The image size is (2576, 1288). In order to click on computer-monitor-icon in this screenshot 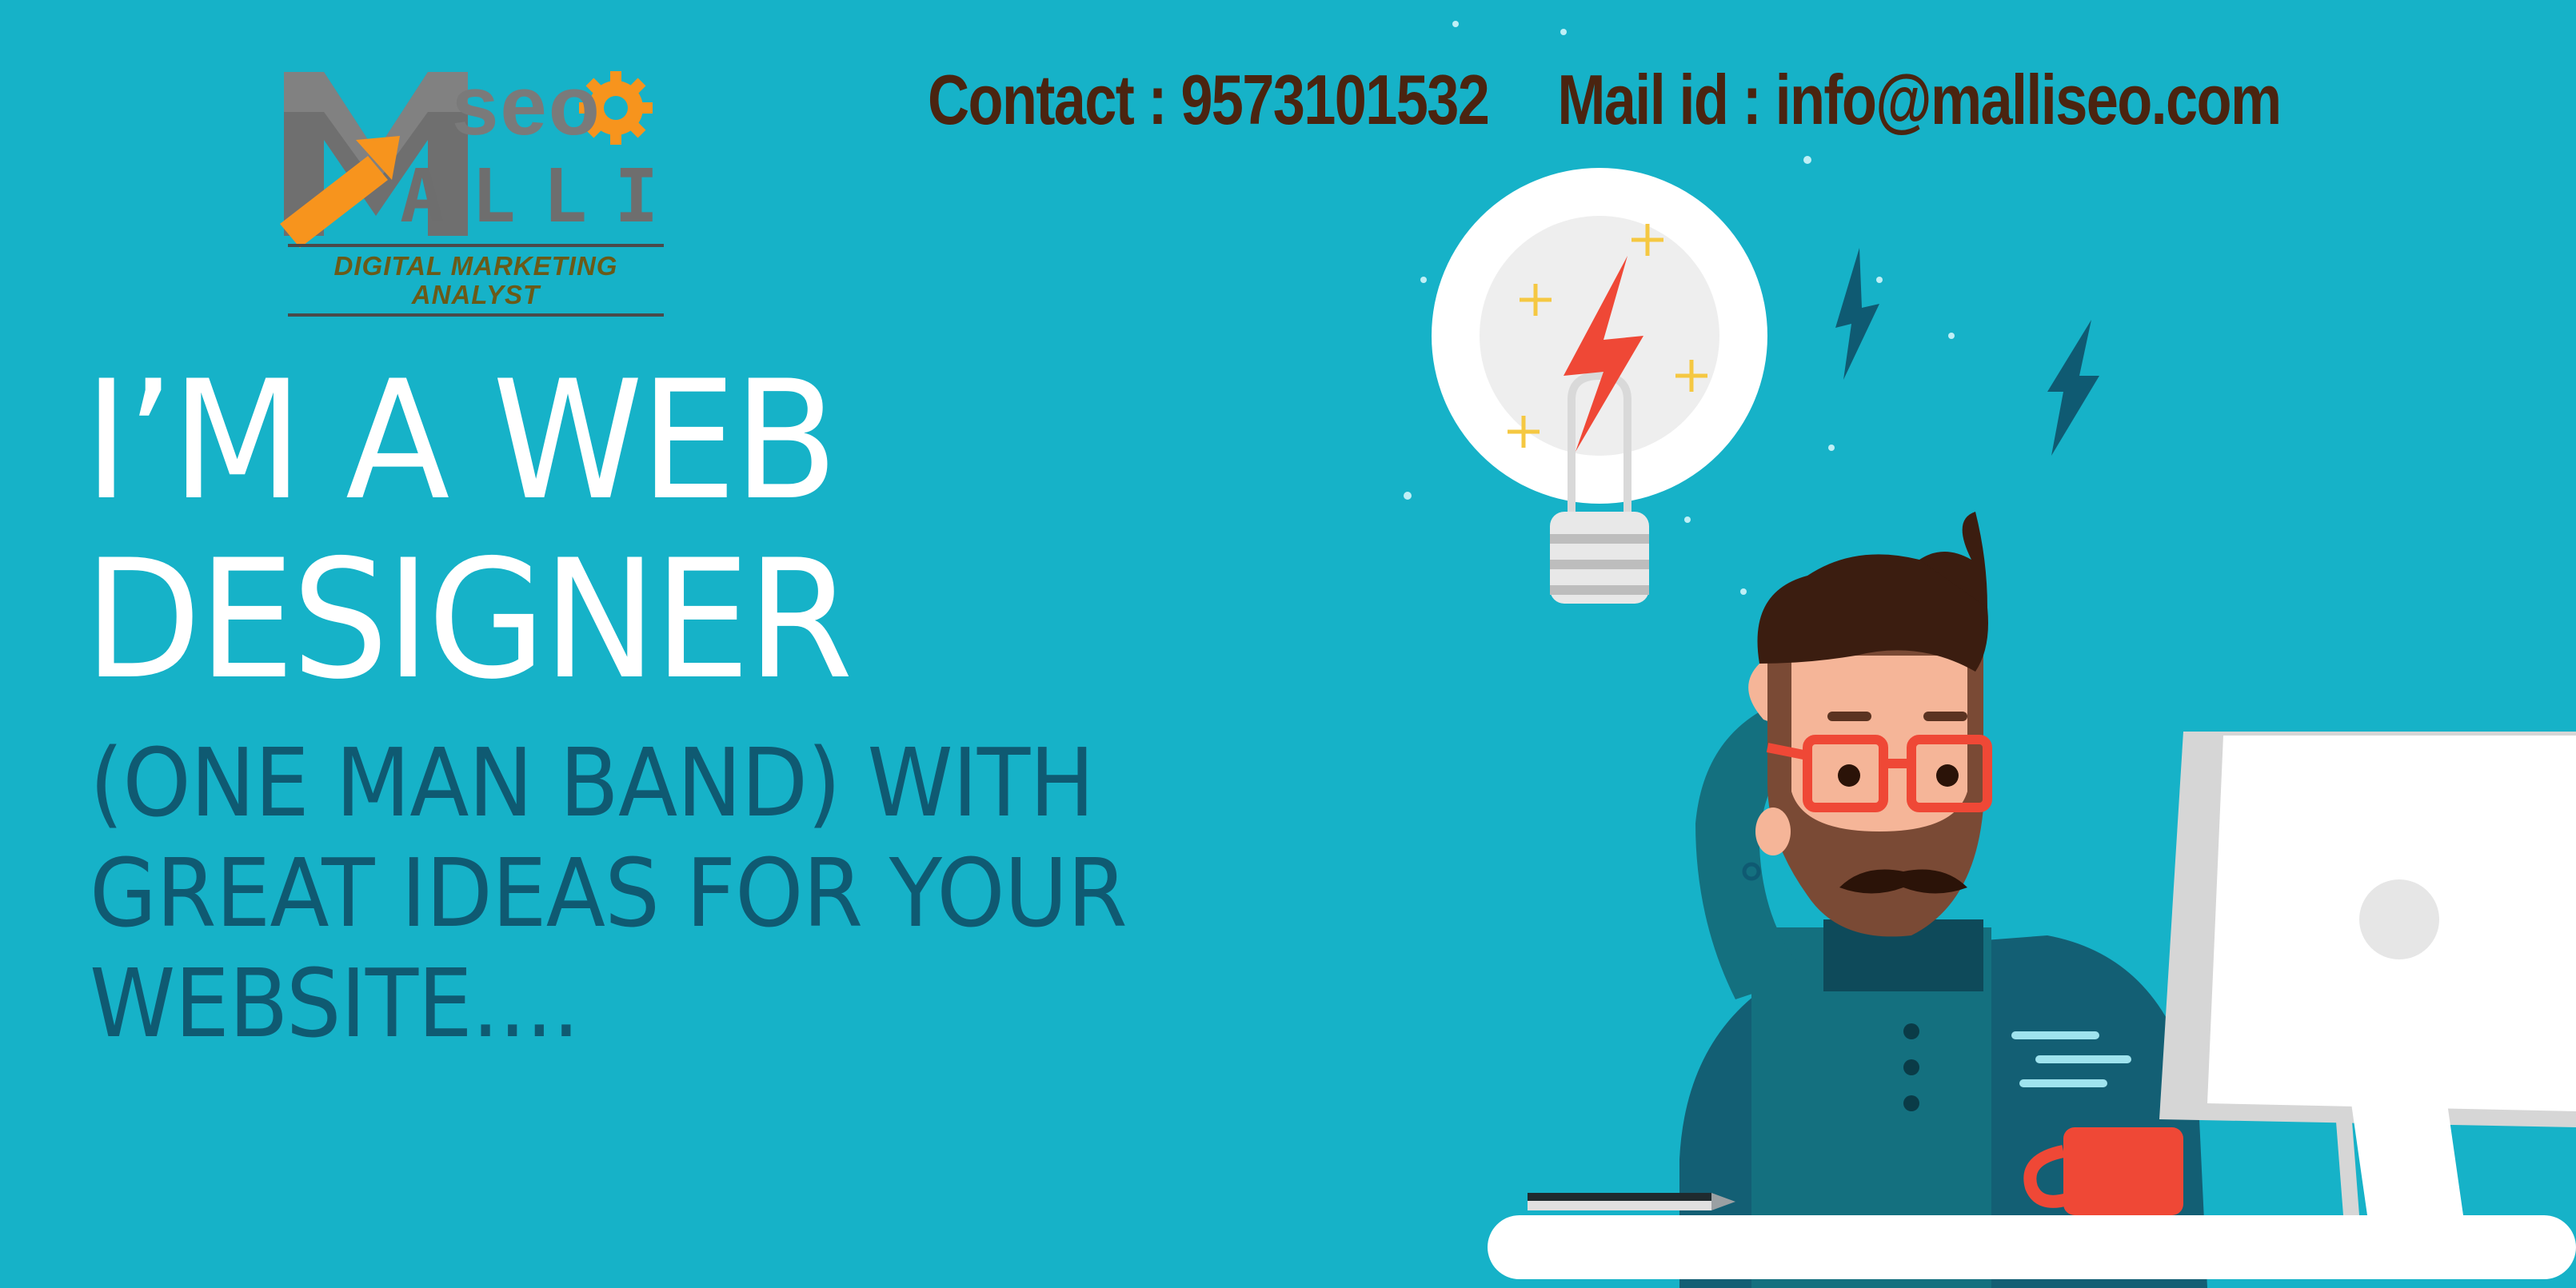, I will do `click(2368, 974)`.